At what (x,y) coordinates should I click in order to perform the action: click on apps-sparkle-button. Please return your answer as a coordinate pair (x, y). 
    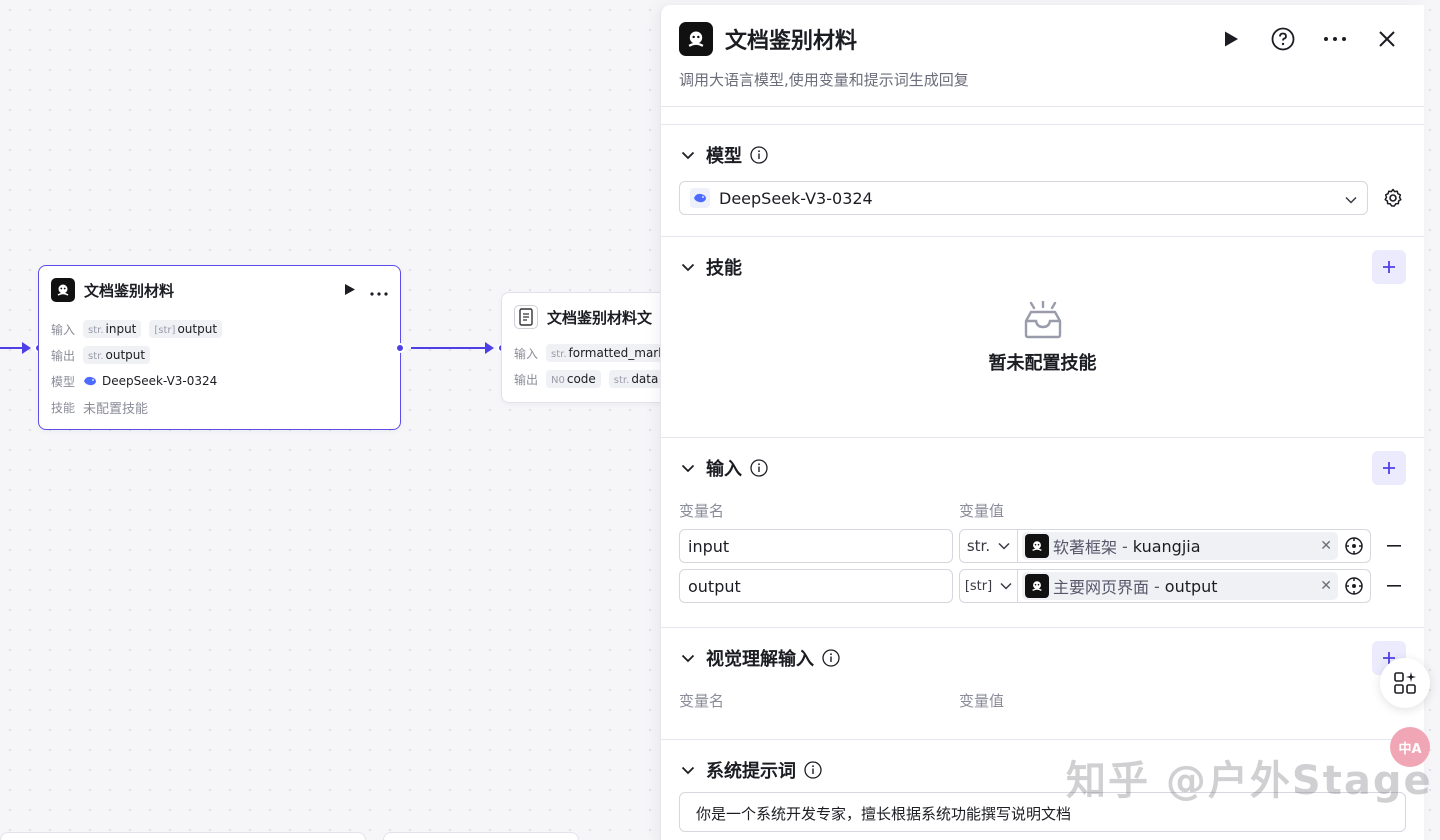
    Looking at the image, I should click on (1405, 683).